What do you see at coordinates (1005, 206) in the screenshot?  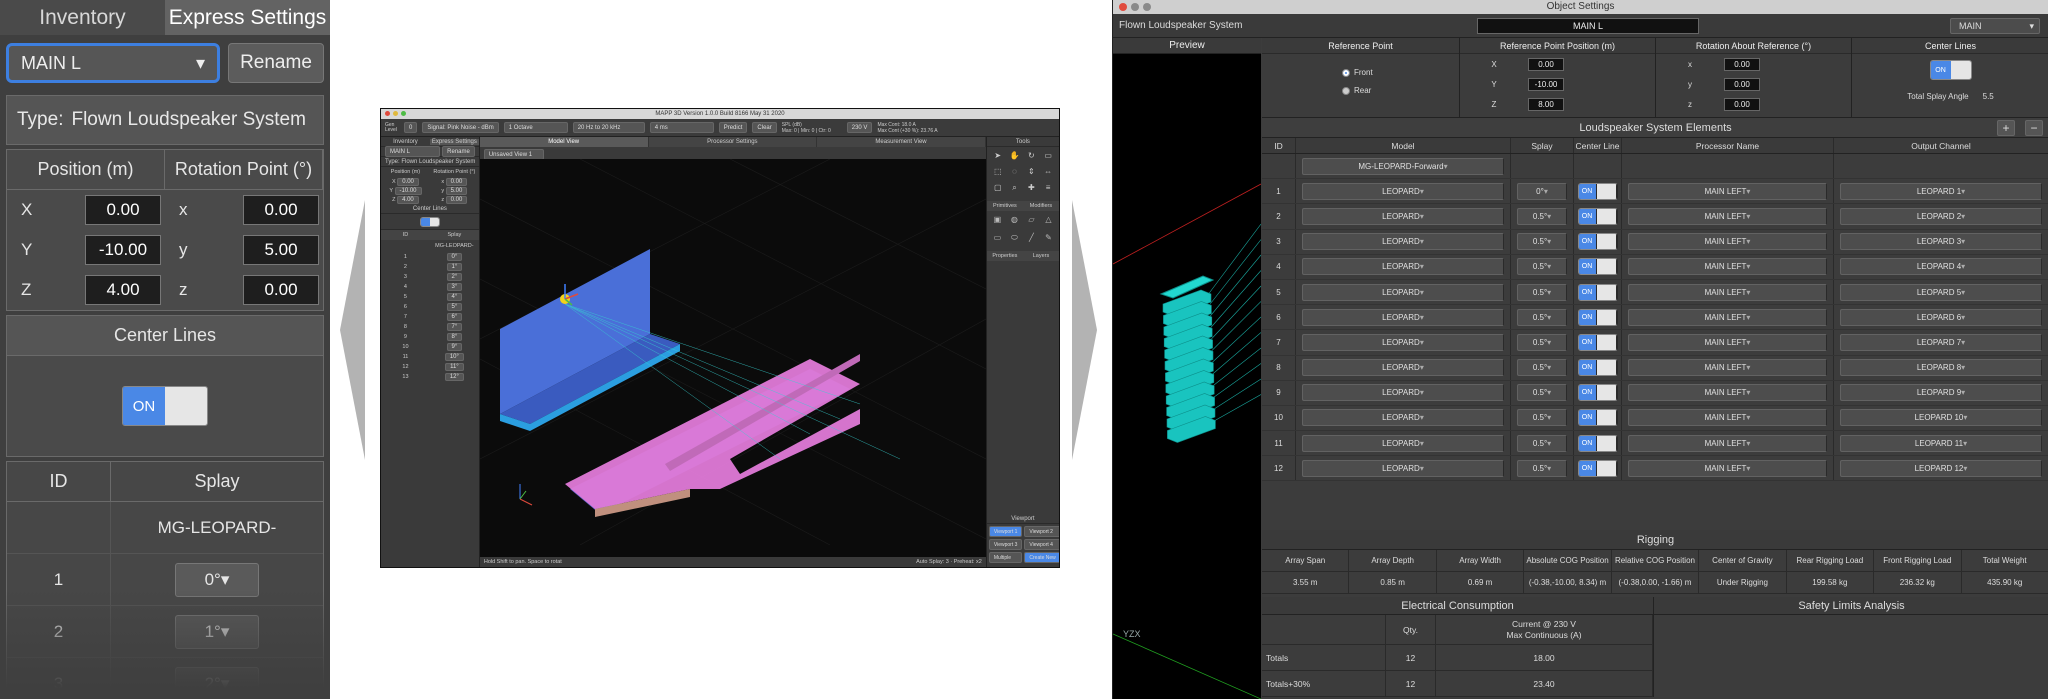 I see `tab-primitives: Primitives` at bounding box center [1005, 206].